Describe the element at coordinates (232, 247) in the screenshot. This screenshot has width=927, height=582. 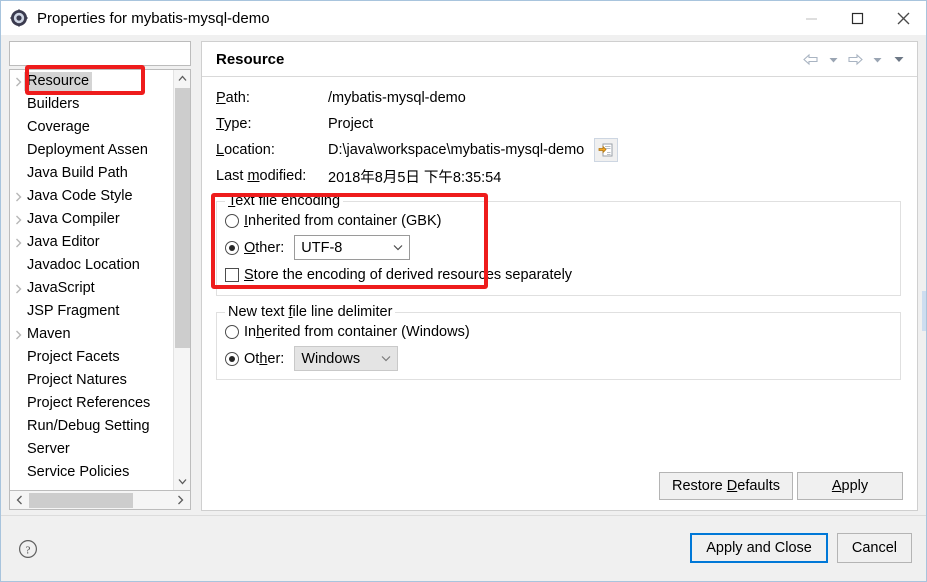
I see `radio-encoding-other` at that location.